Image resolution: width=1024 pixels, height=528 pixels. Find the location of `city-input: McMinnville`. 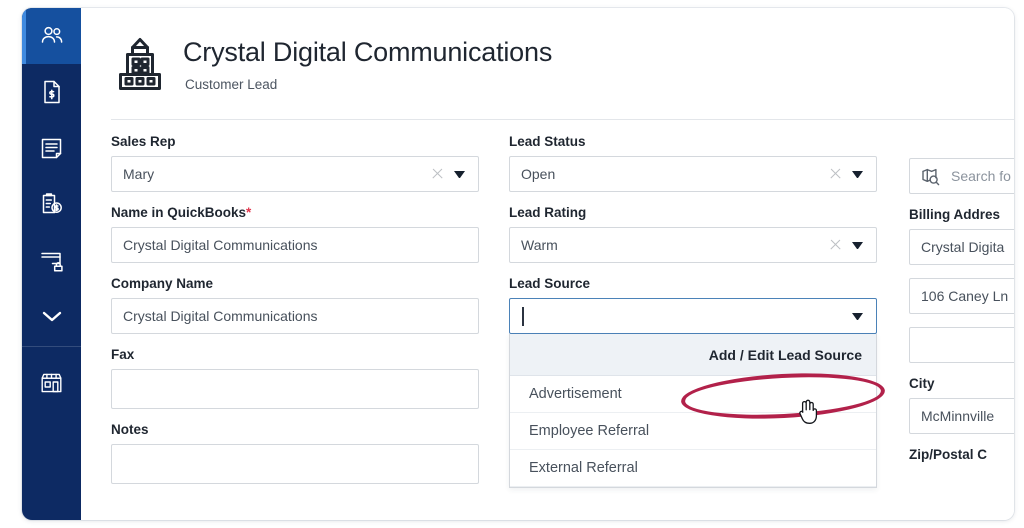

city-input: McMinnville is located at coordinates (961, 416).